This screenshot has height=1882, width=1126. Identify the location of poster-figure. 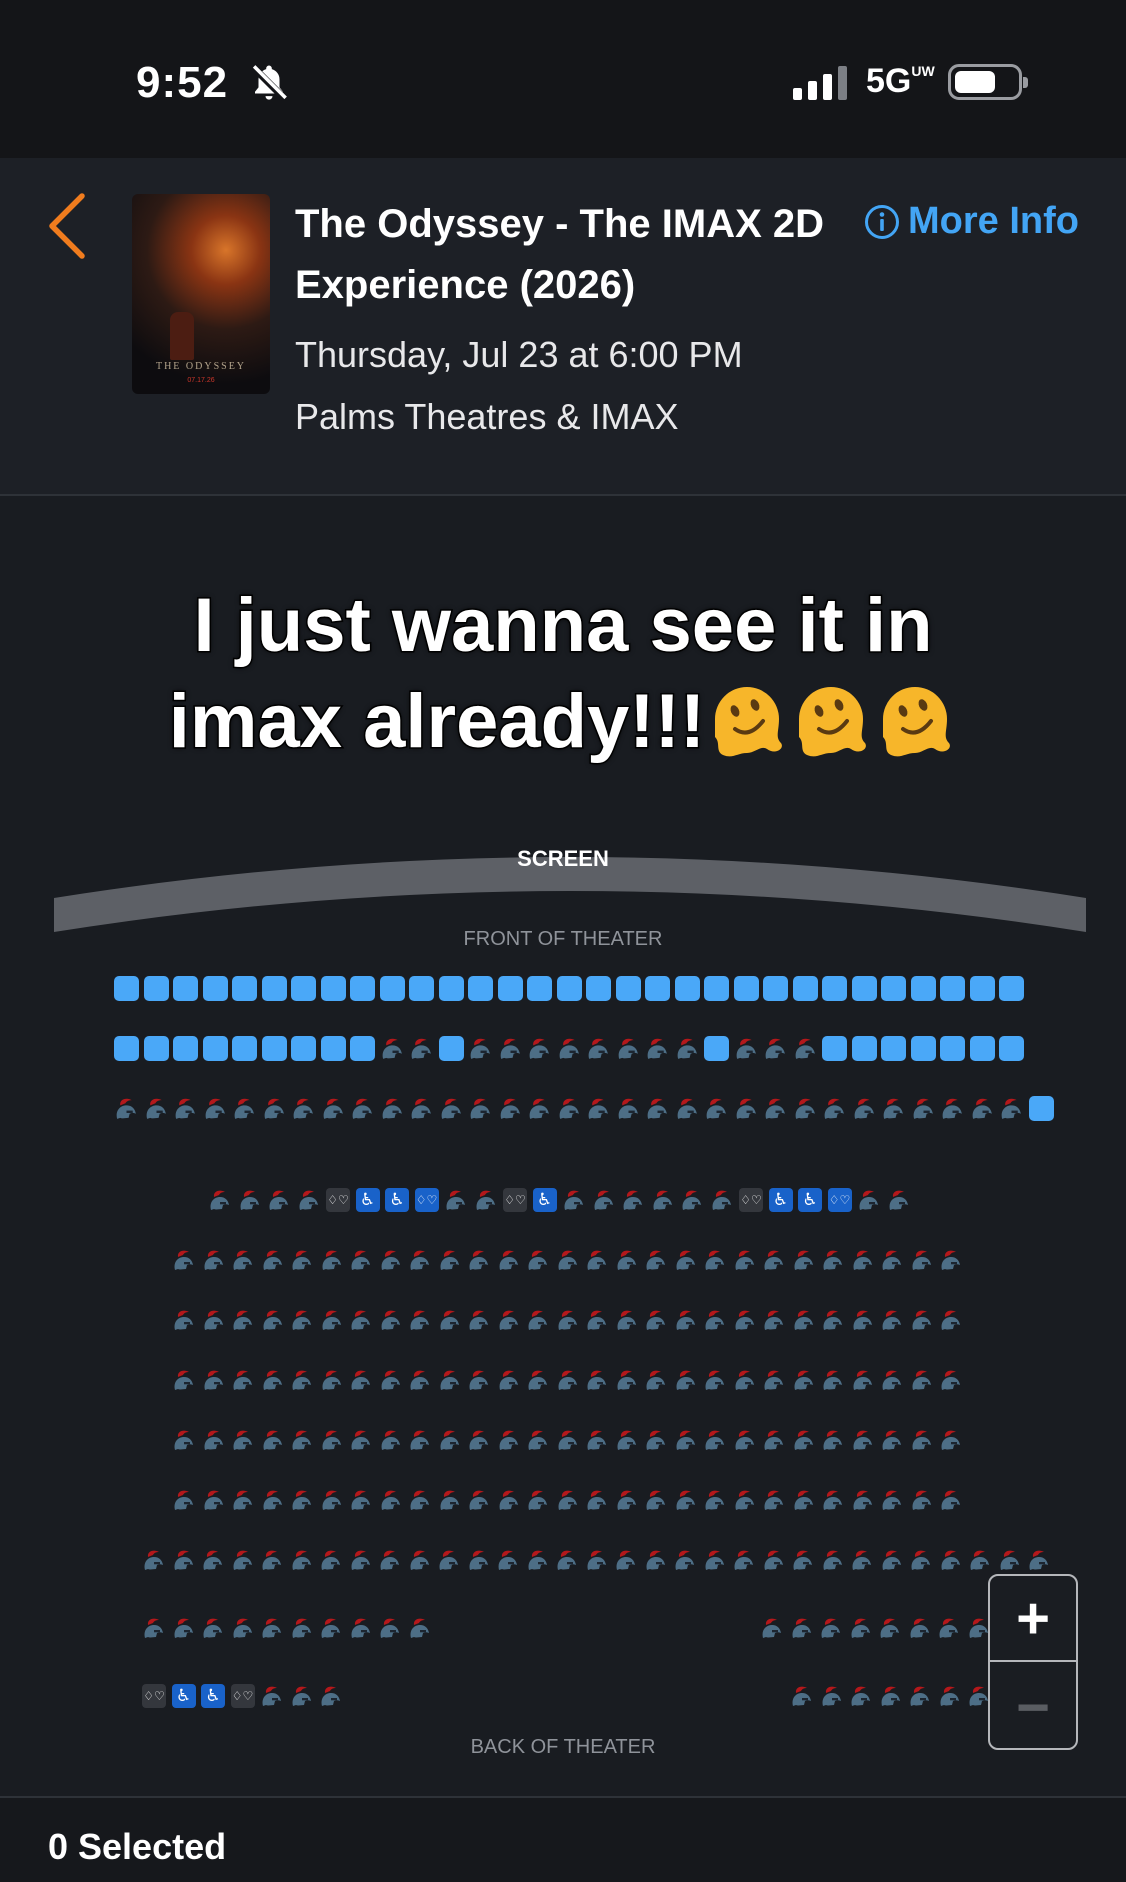
(182, 336).